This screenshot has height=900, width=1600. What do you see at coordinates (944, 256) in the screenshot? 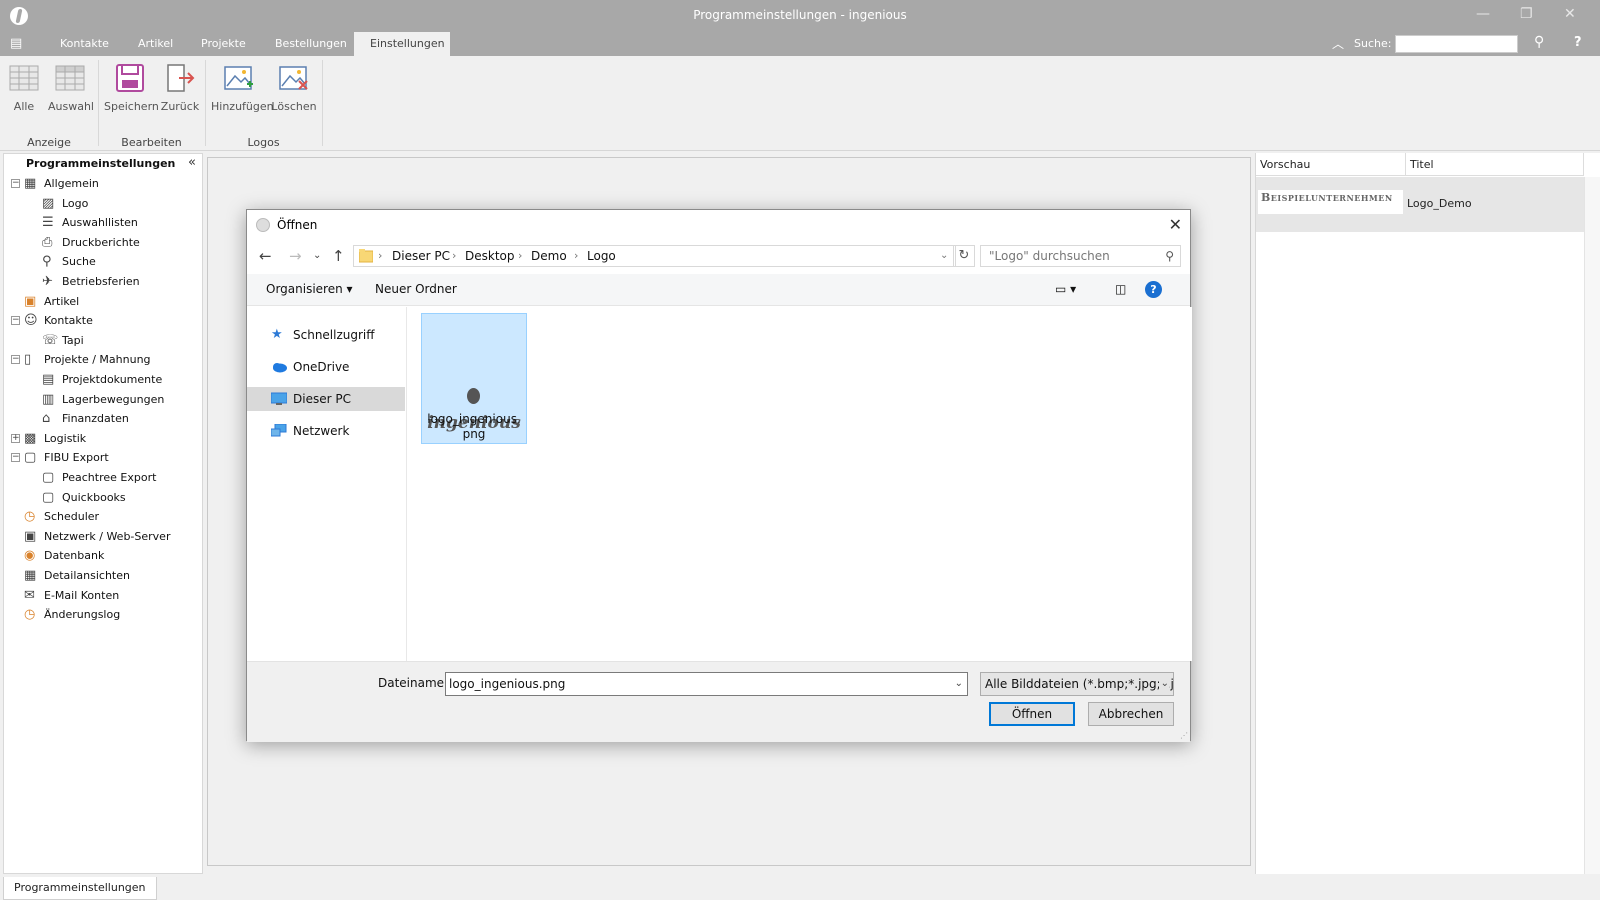
I see `address-dropdown-icon: ⌄` at bounding box center [944, 256].